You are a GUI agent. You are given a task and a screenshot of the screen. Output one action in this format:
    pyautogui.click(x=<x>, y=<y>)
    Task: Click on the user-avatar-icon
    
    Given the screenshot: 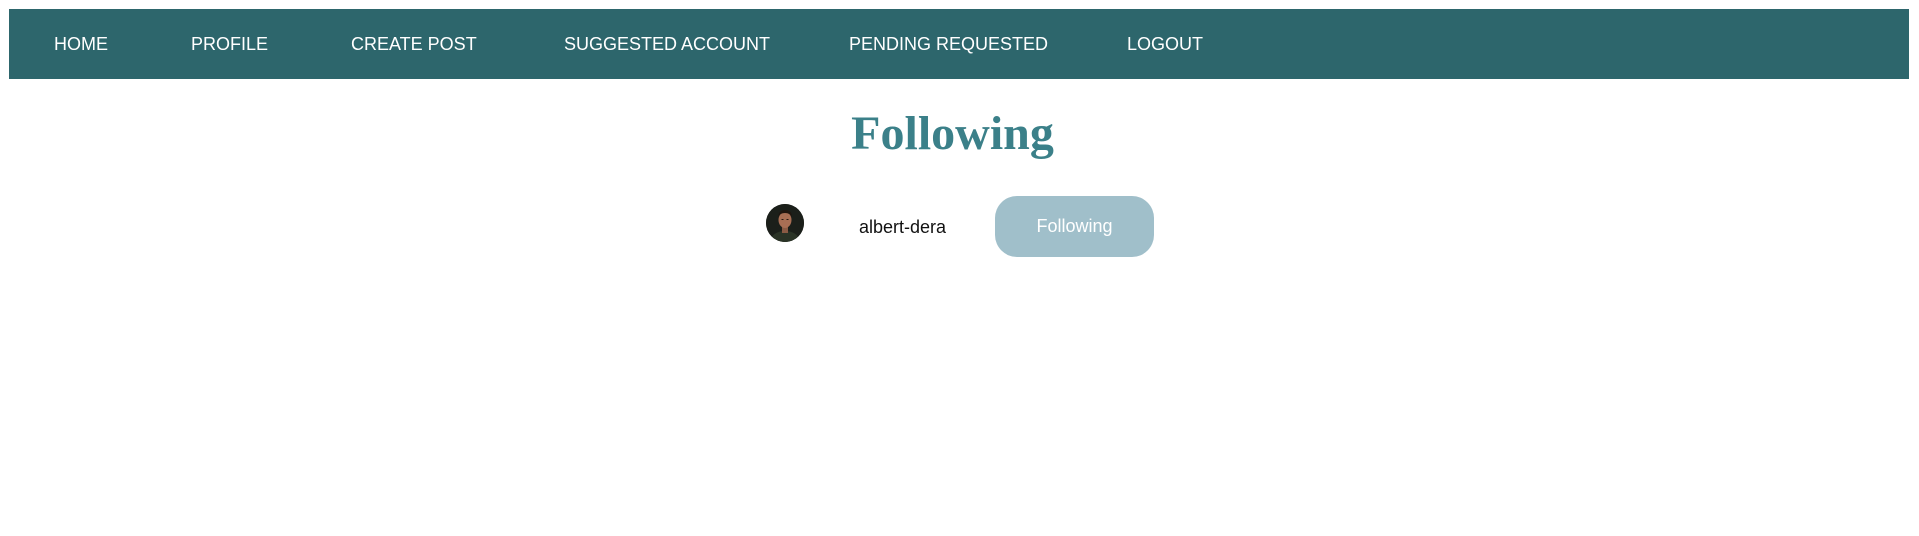 What is the action you would take?
    pyautogui.click(x=785, y=223)
    